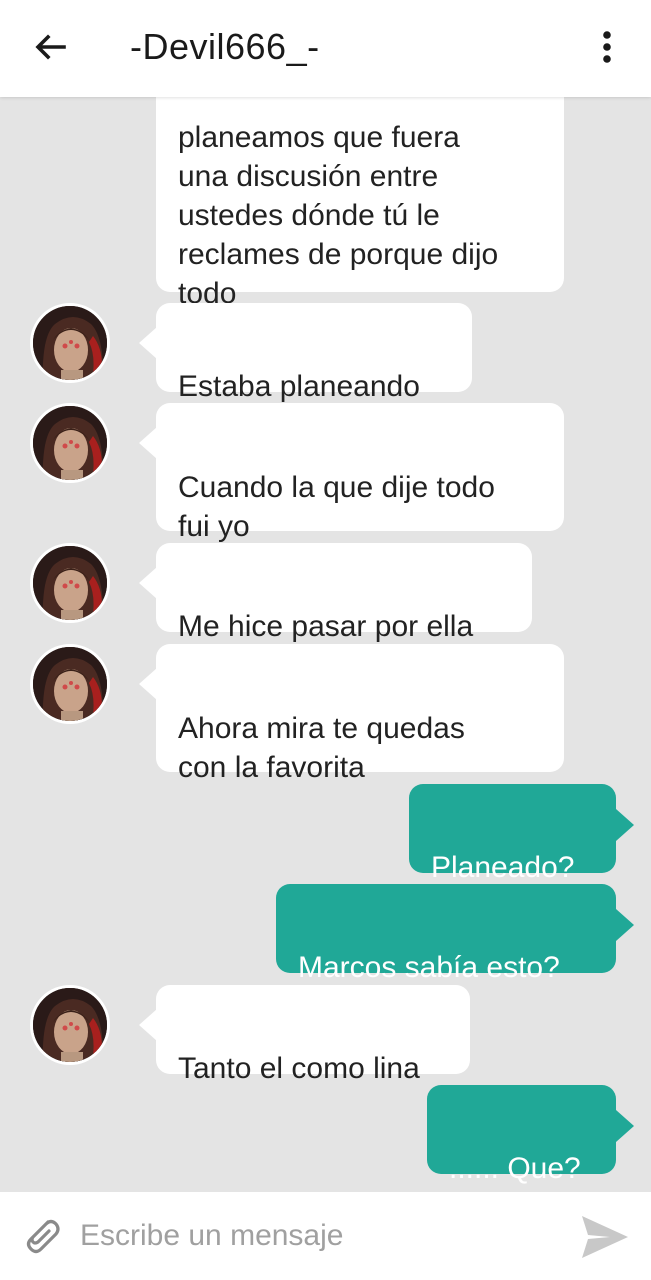  I want to click on incoming-message: Cuando la que dije todo fui yo, so click(360, 473).